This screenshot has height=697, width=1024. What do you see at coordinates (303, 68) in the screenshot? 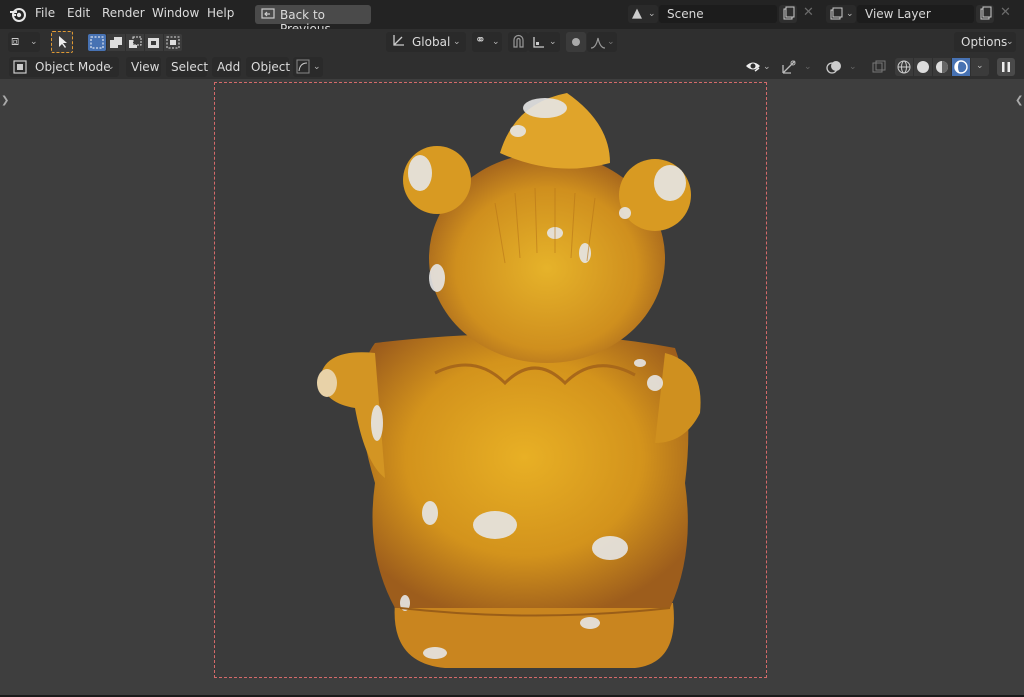
I see `curve-stroke-icon` at bounding box center [303, 68].